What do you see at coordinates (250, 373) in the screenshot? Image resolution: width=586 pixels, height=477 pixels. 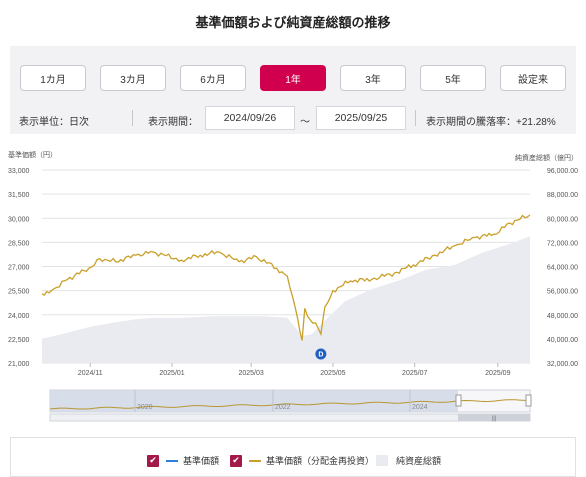 I see `x-tick-label: 2025/03` at bounding box center [250, 373].